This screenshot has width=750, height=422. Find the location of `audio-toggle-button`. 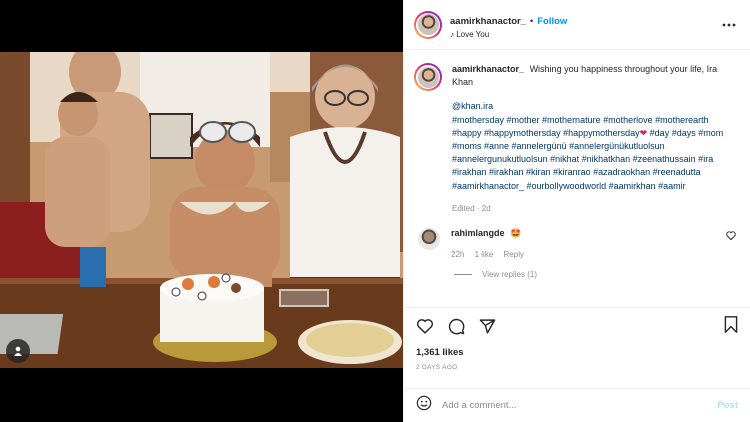

audio-toggle-button is located at coordinates (18, 351).